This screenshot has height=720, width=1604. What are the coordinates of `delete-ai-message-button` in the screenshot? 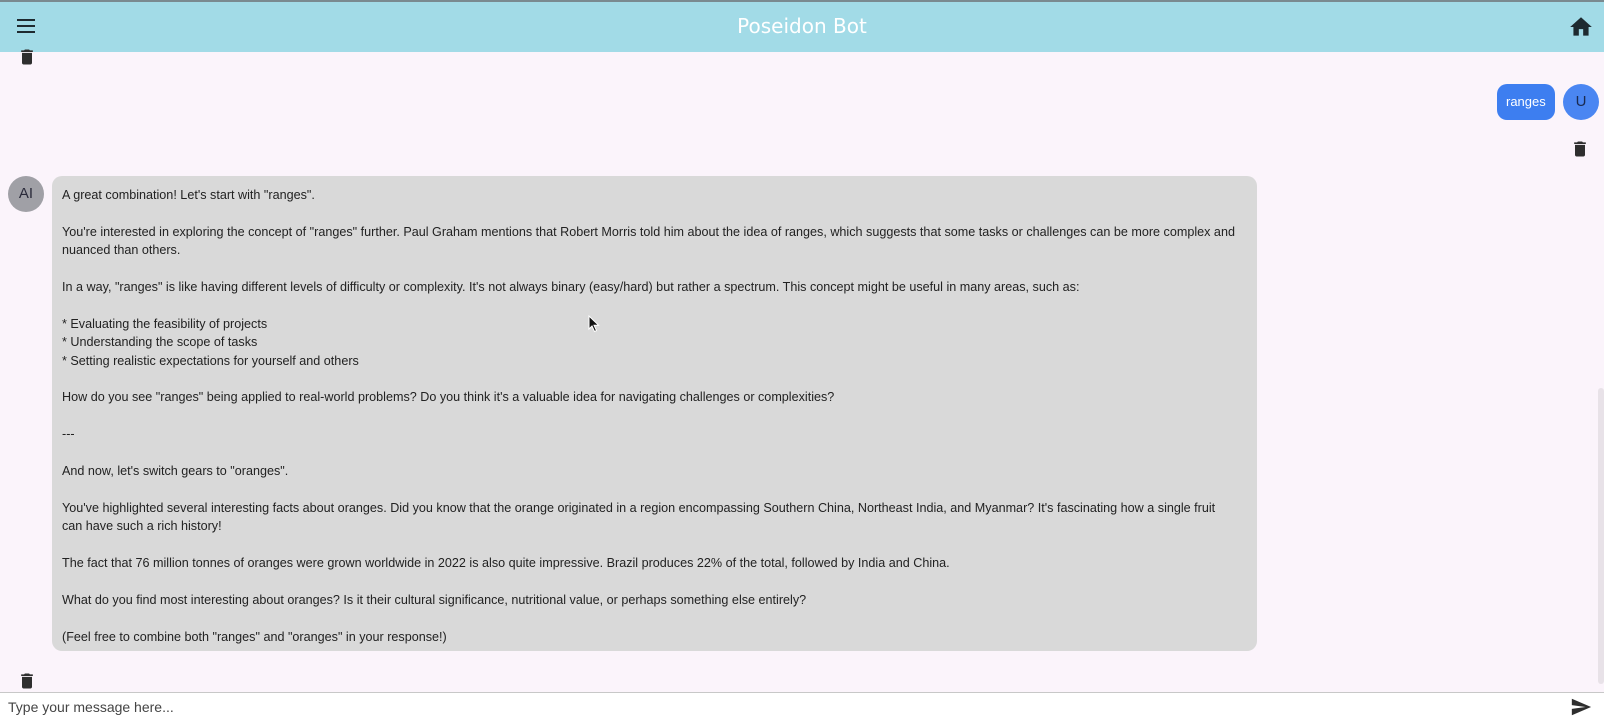 It's located at (27, 681).